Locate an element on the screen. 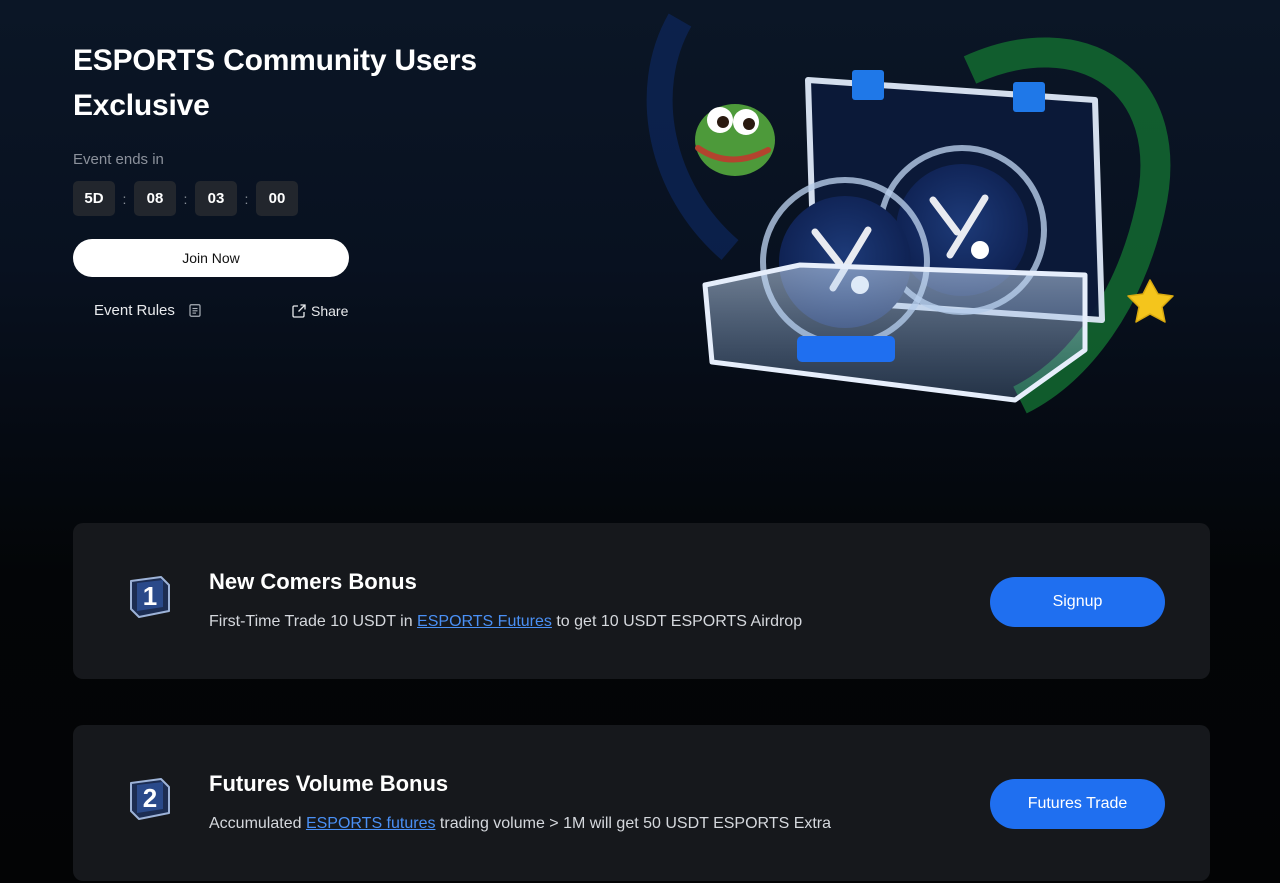 This screenshot has height=883, width=1280. esports-futures-link: ESPORTS futures is located at coordinates (371, 823).